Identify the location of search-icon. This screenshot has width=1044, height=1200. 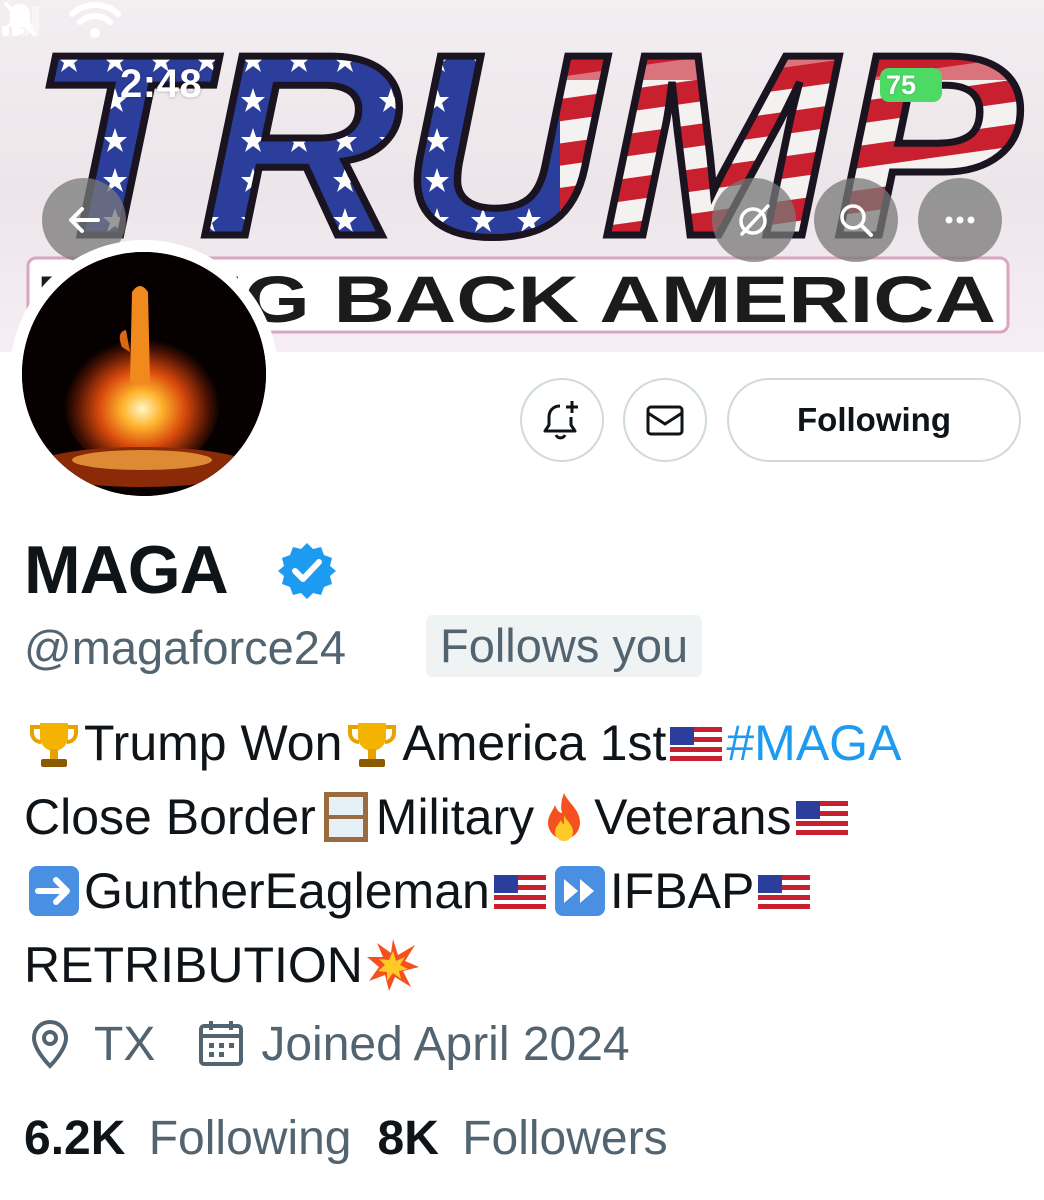
(856, 220).